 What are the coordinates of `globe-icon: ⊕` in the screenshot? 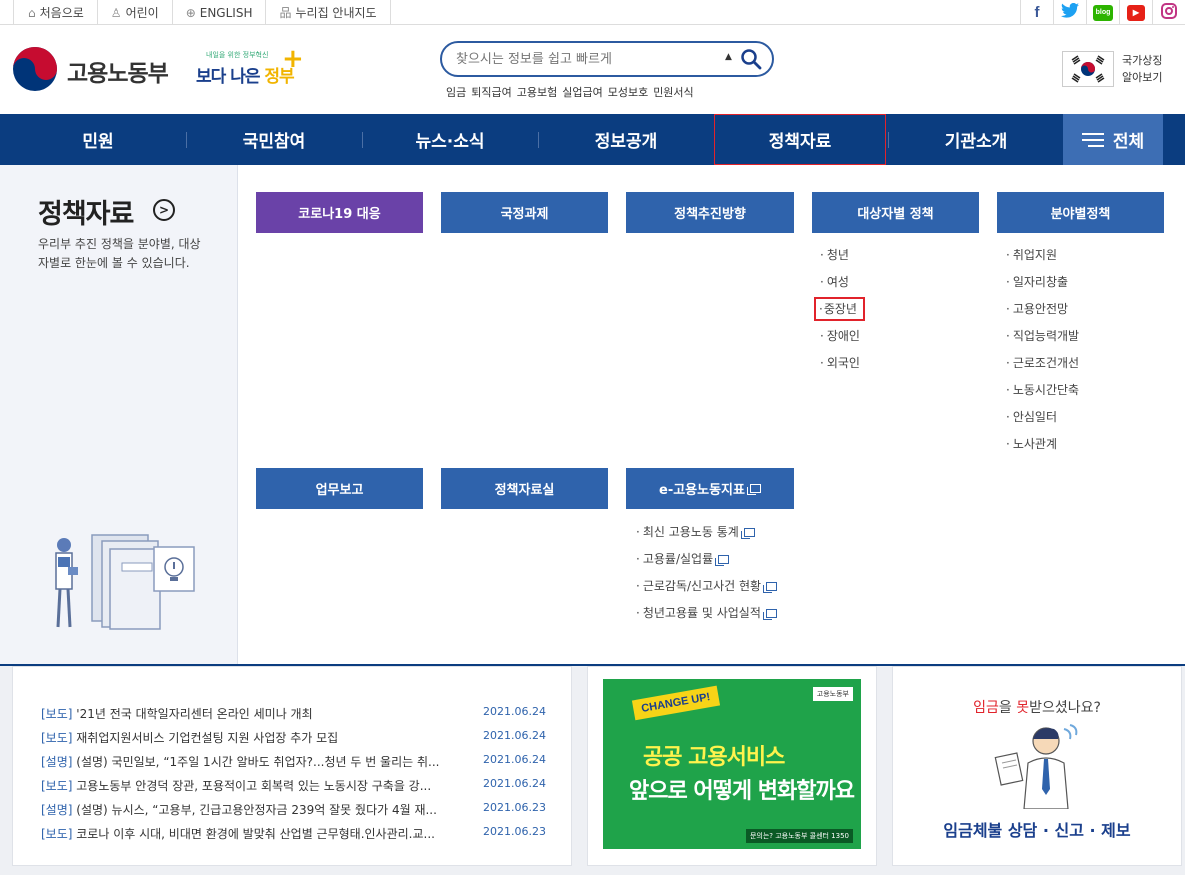 It's located at (190, 12).